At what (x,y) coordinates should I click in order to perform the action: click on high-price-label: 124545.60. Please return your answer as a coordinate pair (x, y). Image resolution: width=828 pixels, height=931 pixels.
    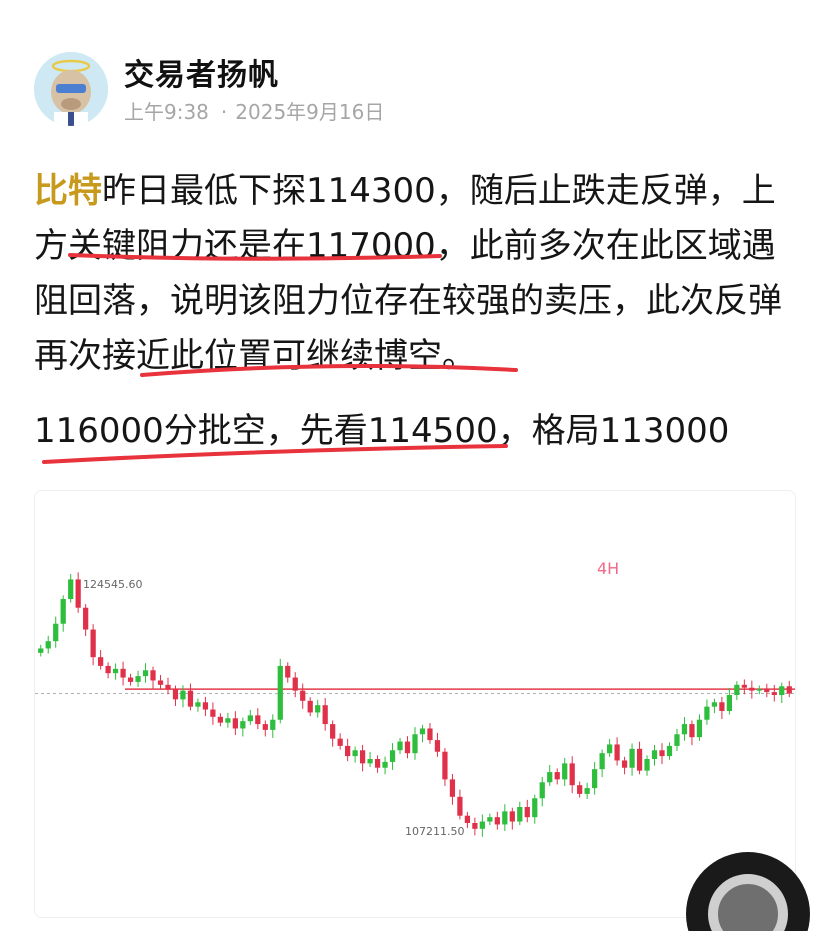
    Looking at the image, I should click on (113, 584).